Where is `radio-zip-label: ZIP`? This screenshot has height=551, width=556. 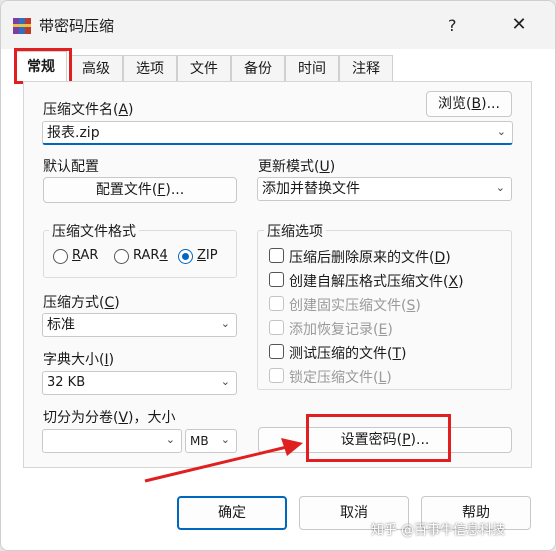 radio-zip-label: ZIP is located at coordinates (207, 255).